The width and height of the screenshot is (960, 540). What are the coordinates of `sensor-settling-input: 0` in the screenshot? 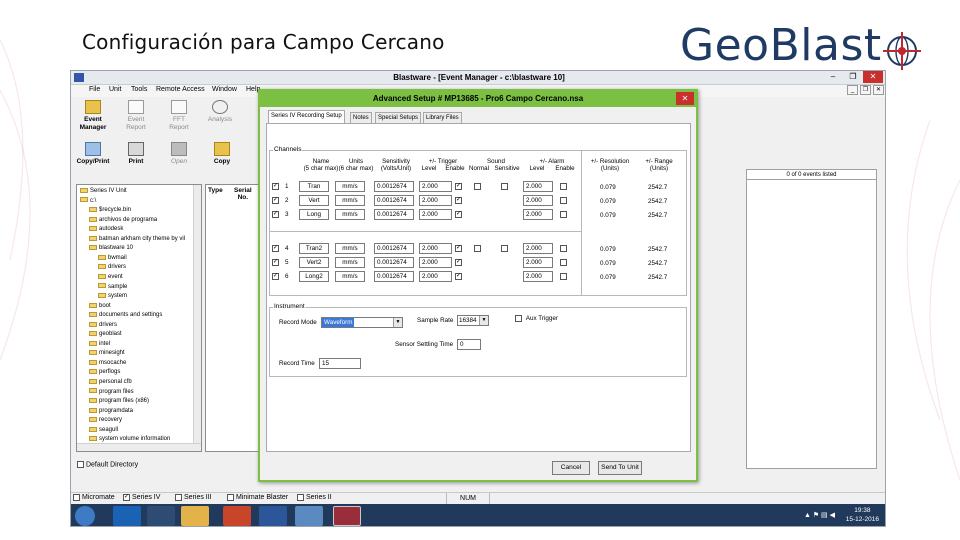 It's located at (469, 344).